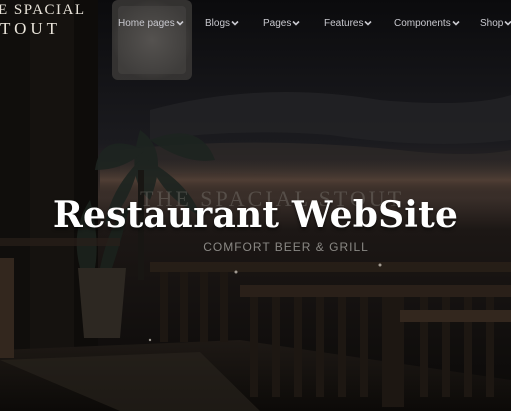 The width and height of the screenshot is (511, 411). I want to click on nav-label: Pages, so click(277, 23).